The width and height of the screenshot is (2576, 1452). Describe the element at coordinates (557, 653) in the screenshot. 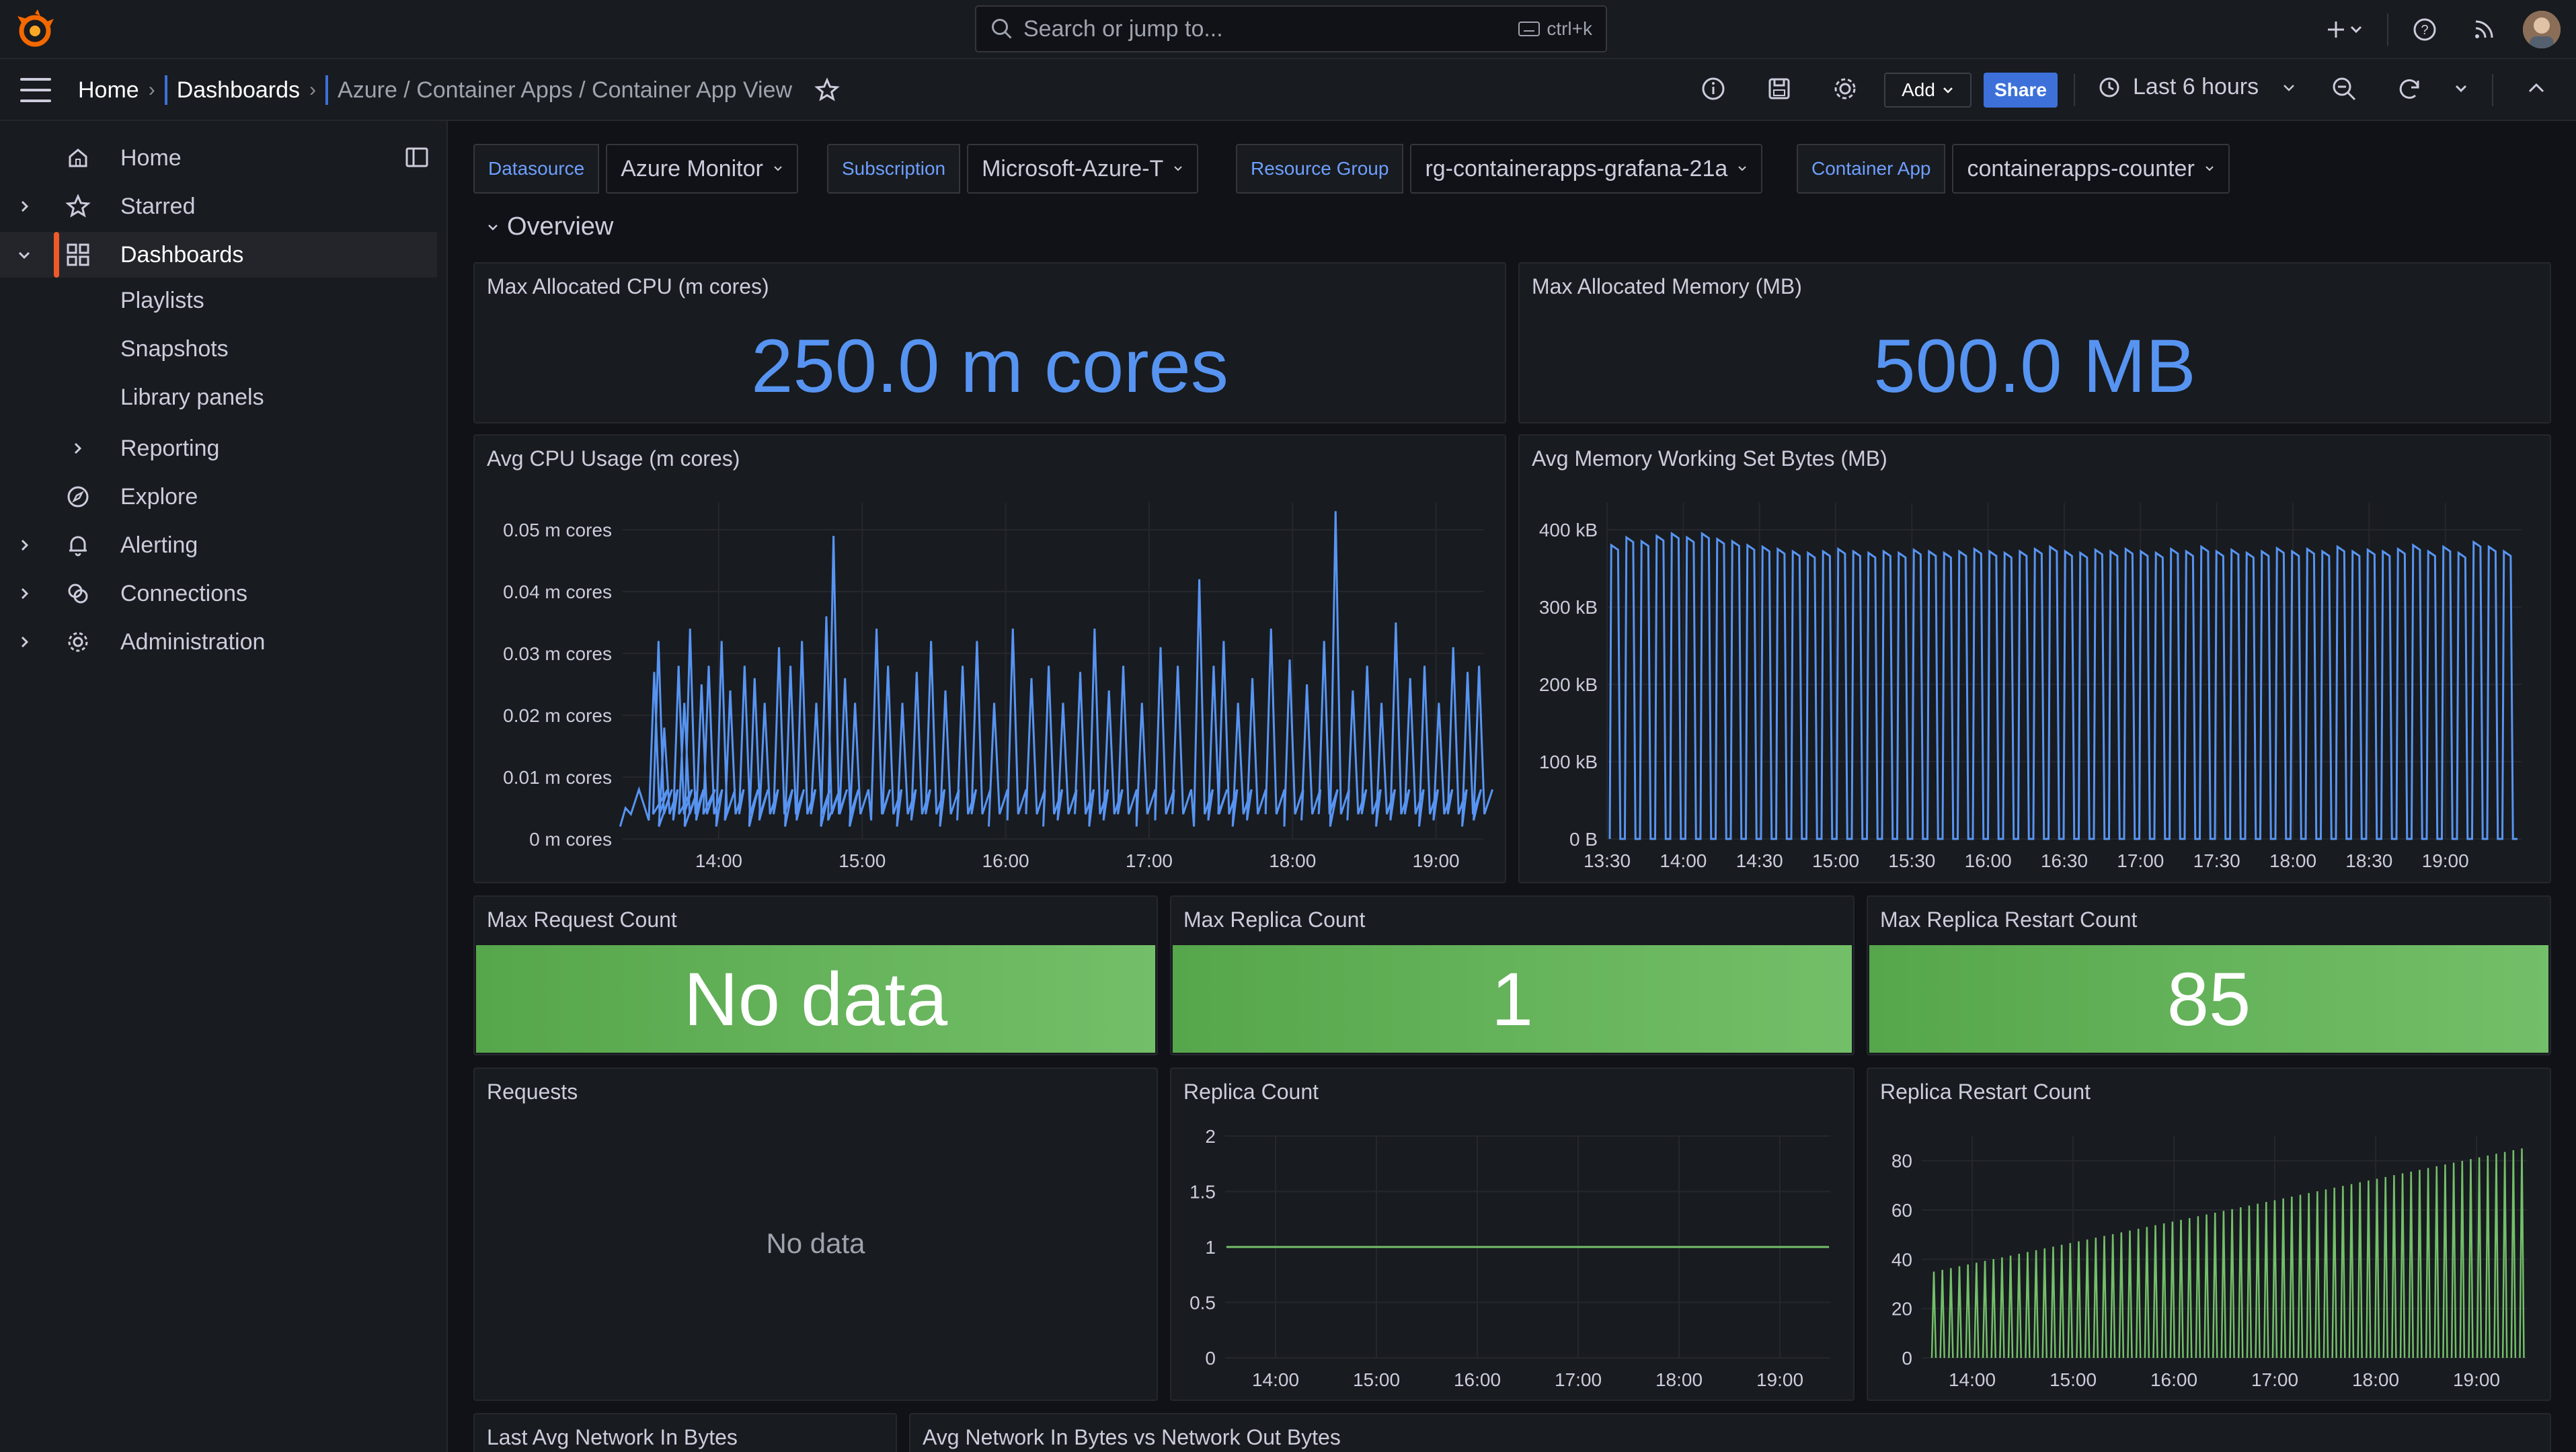

I see `y-tick-label: 0.03 m cores` at that location.